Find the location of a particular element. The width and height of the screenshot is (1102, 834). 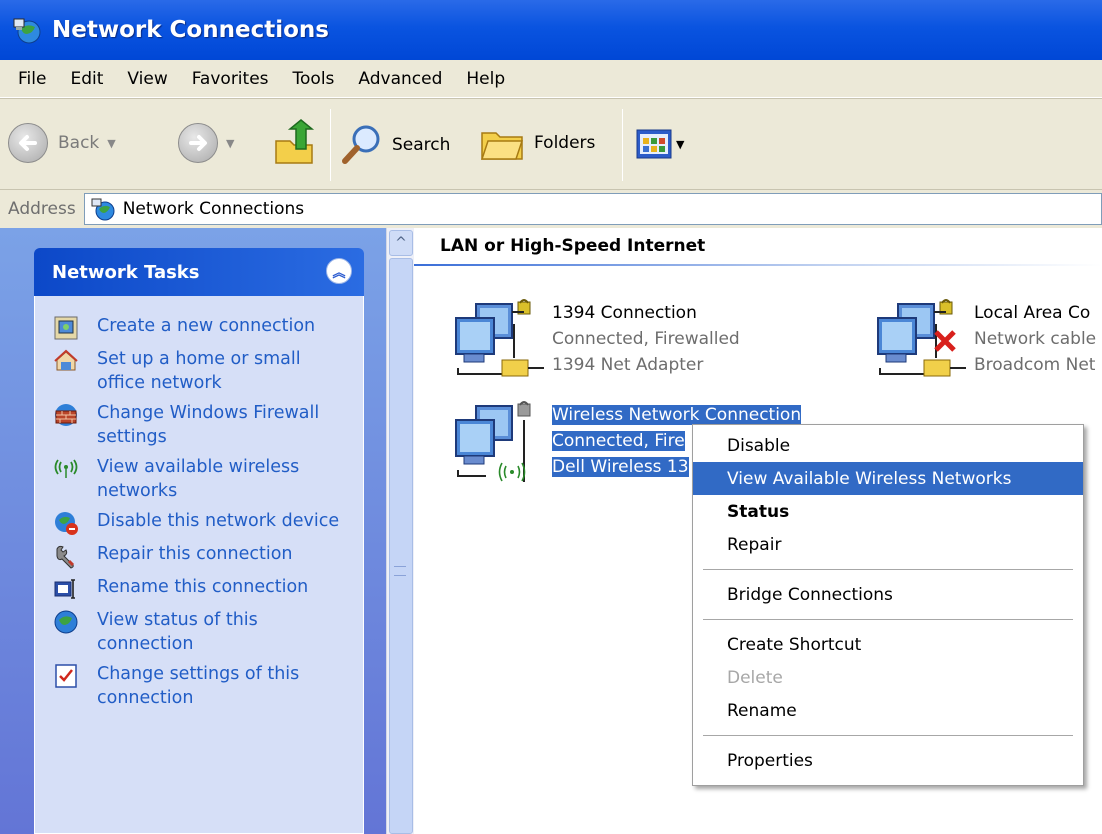

search-label: Search is located at coordinates (421, 145).